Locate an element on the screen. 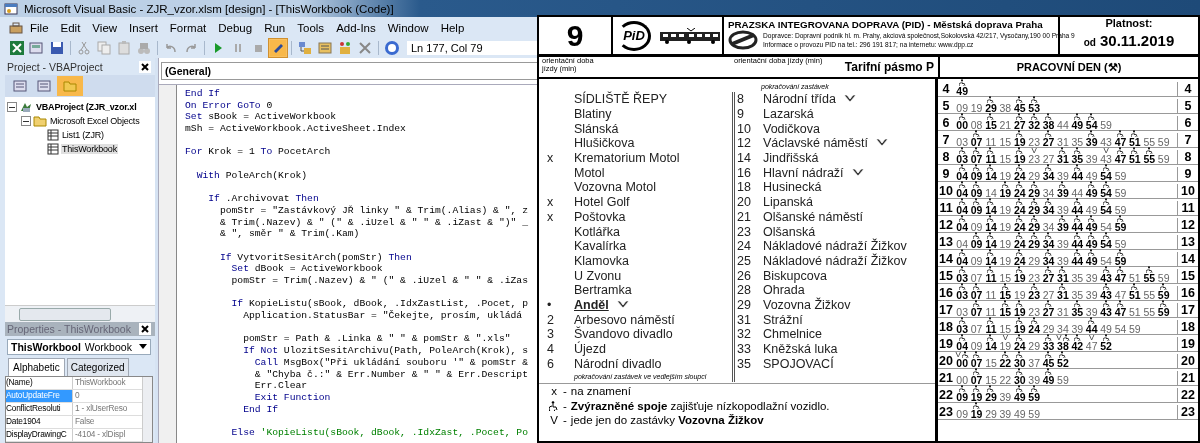 Image resolution: width=1200 pixels, height=443 pixels. hour-label: 8 is located at coordinates (946, 157).